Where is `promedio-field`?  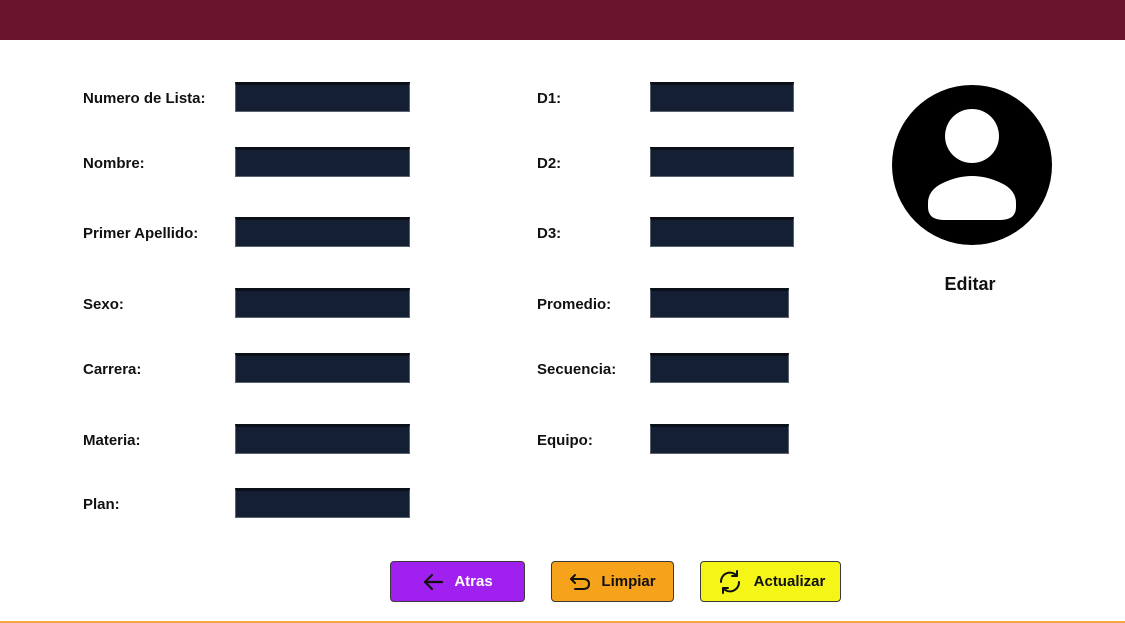
promedio-field is located at coordinates (719, 303).